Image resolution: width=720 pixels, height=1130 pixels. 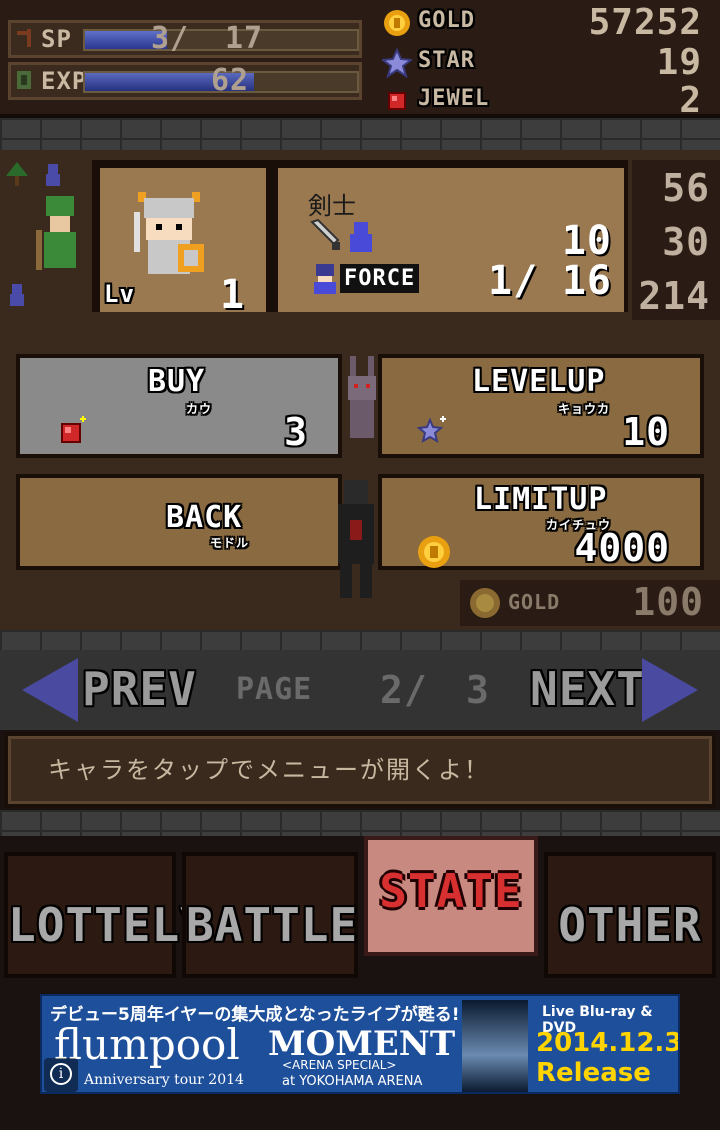 What do you see at coordinates (451, 891) in the screenshot?
I see `tab-state-label: STATE` at bounding box center [451, 891].